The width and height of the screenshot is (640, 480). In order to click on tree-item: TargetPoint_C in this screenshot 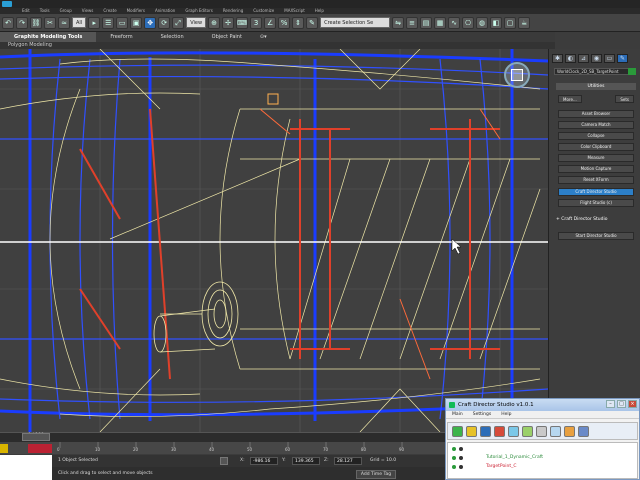, I will do `click(484, 466)`.